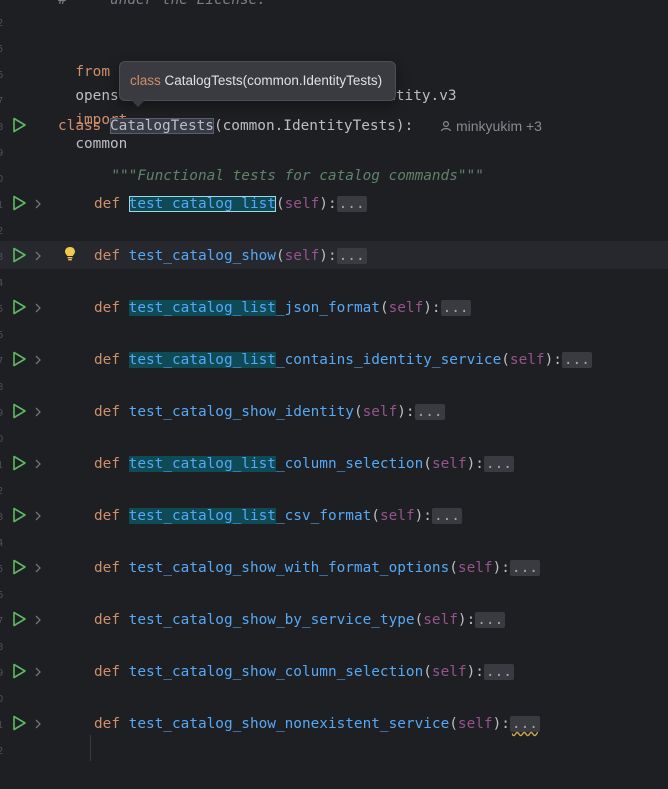 The height and width of the screenshot is (789, 668). I want to click on line-number: 7, so click(2, 361).